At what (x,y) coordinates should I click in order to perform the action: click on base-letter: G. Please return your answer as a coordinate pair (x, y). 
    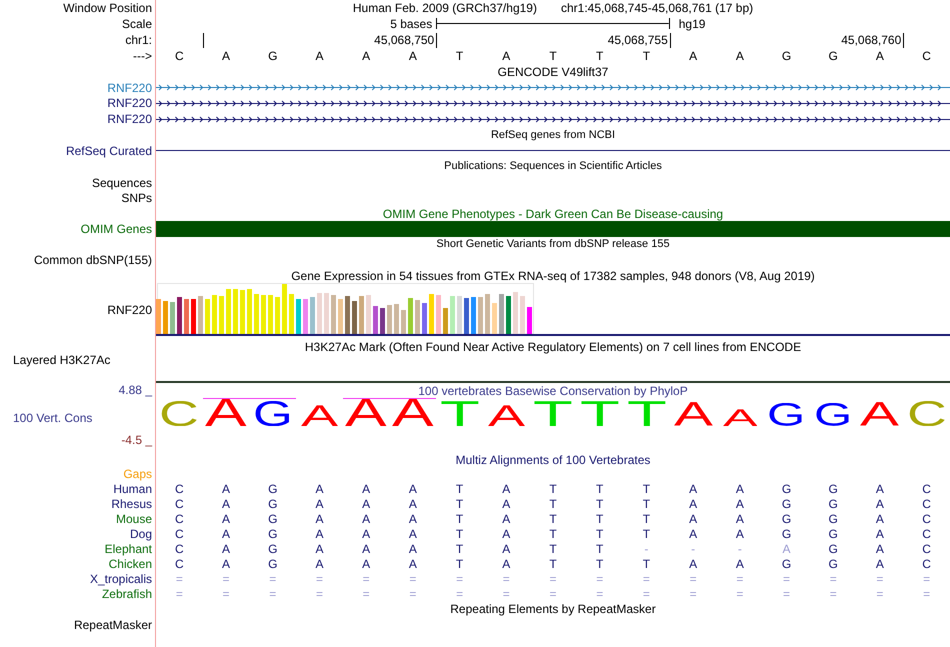
    Looking at the image, I should click on (833, 56).